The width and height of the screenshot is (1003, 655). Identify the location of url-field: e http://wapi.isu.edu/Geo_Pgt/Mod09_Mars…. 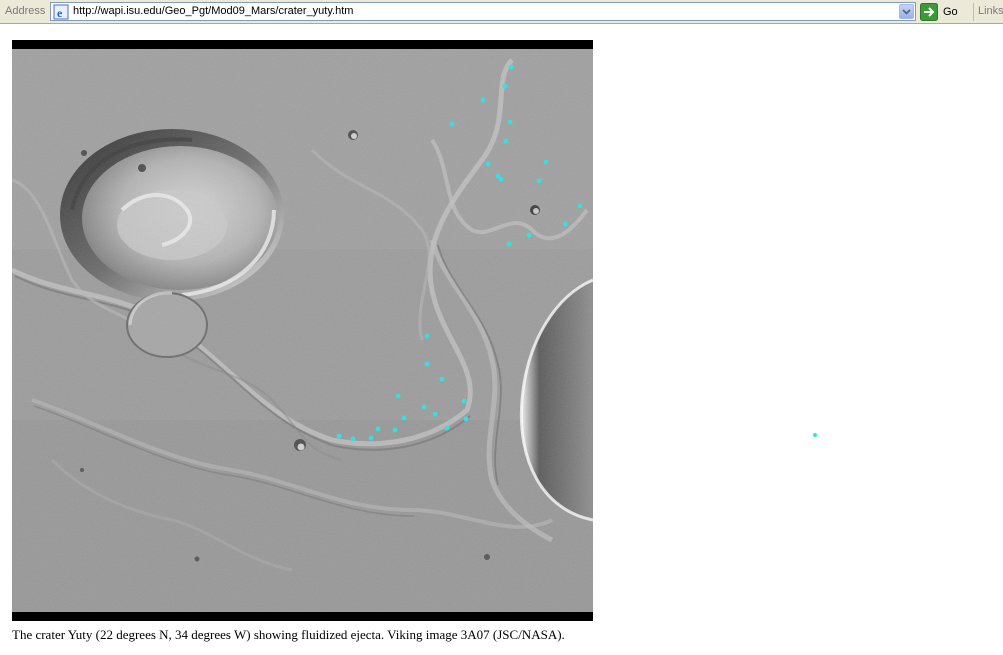
(483, 11).